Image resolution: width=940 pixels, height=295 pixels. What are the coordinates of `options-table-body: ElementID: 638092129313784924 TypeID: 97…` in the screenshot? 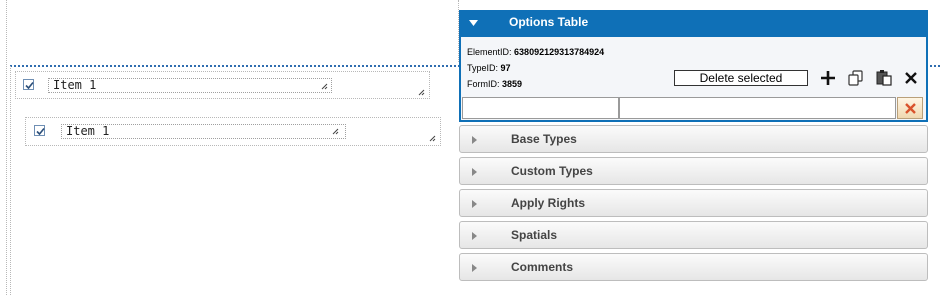 It's located at (693, 79).